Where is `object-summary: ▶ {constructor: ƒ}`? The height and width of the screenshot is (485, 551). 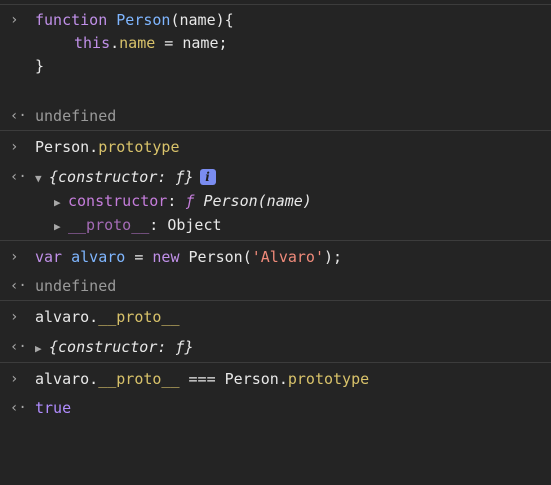 object-summary: ▶ {constructor: ƒ} is located at coordinates (114, 348).